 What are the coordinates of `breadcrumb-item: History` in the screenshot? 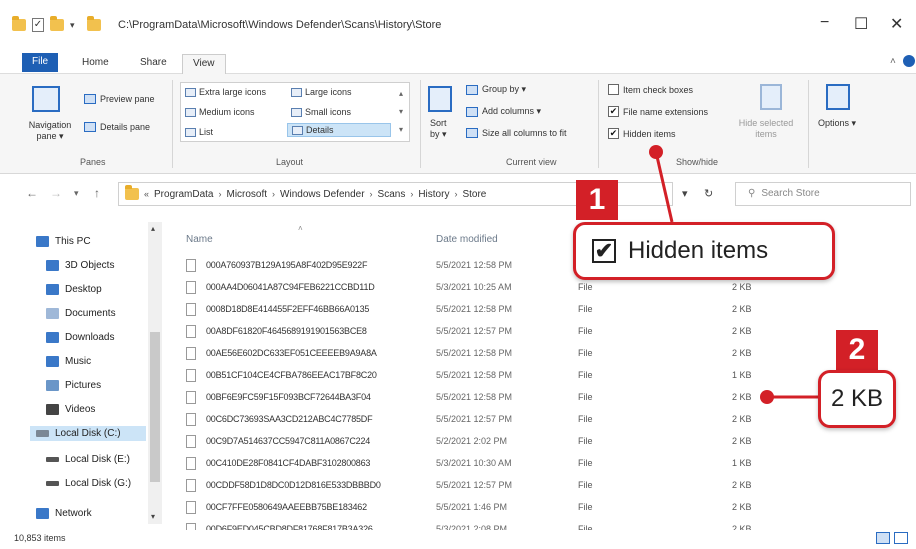 It's located at (433, 194).